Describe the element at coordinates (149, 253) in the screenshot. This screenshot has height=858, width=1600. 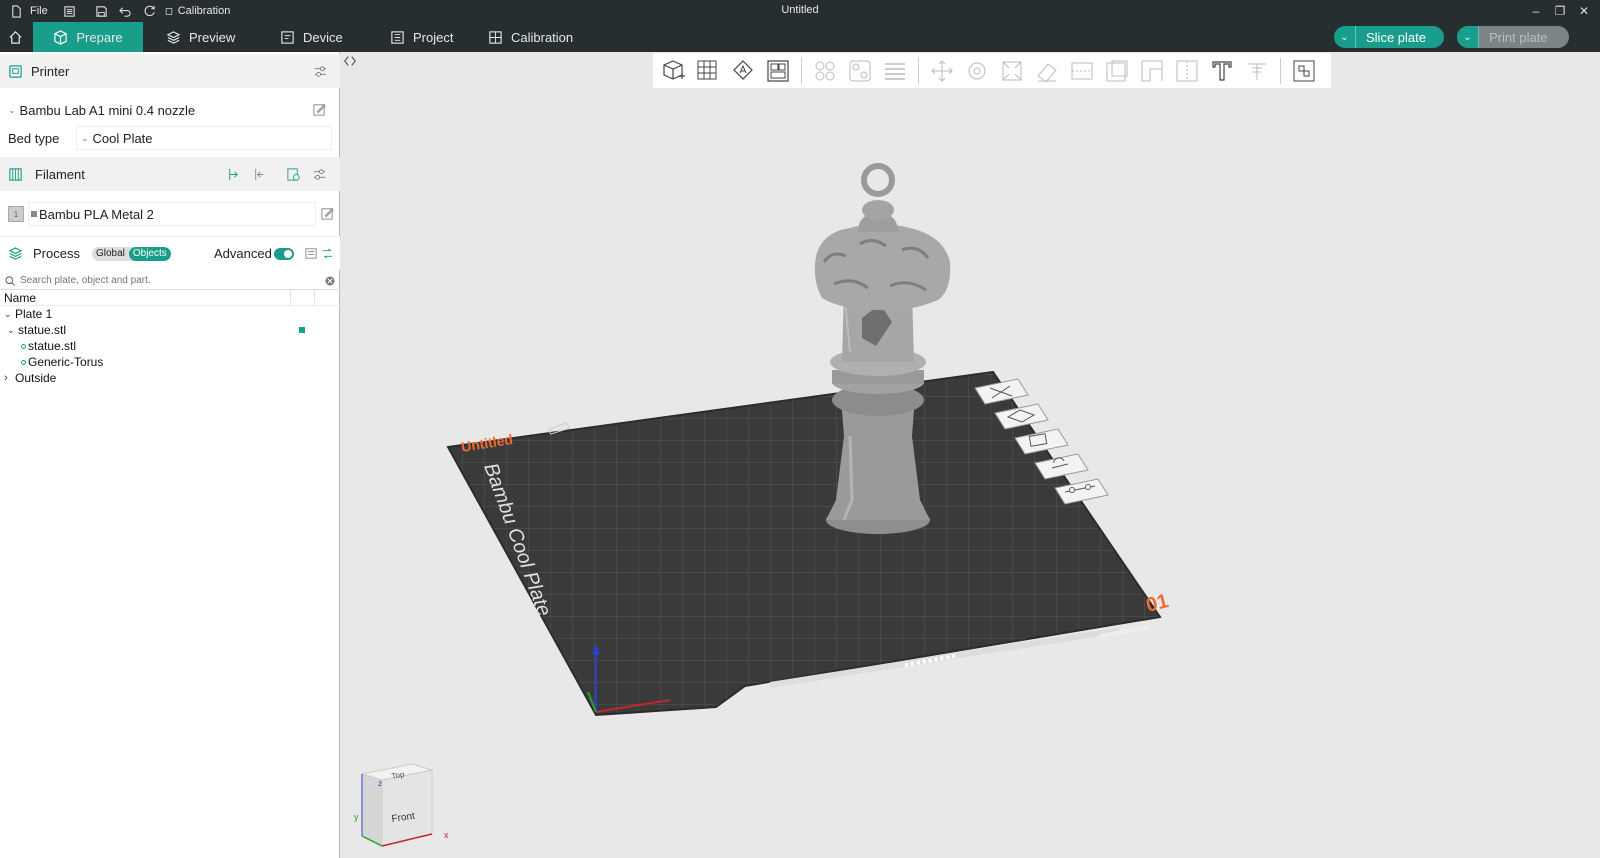
I see `objects-option: Objects` at that location.